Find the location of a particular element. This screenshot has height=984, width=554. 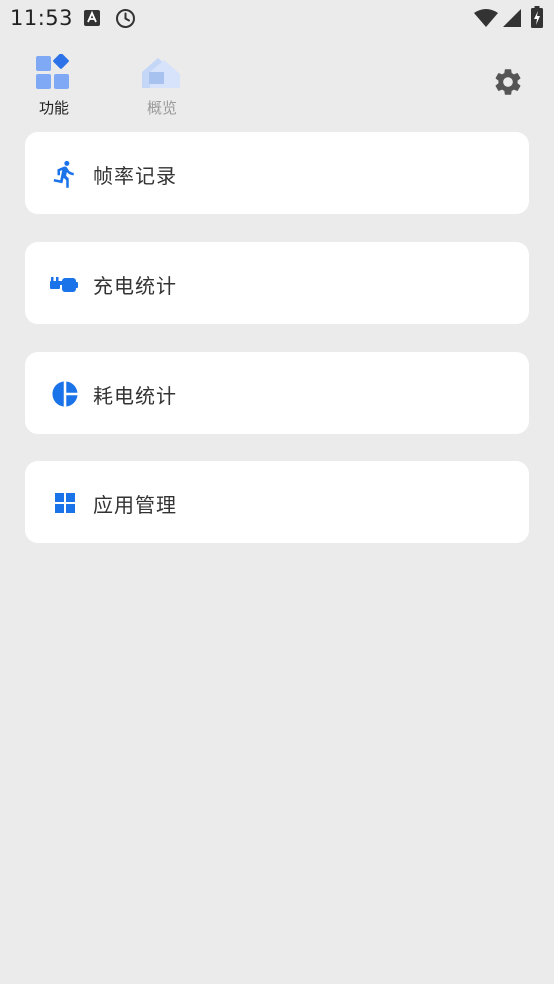

menu-card-label: 耗电统计 is located at coordinates (135, 396).